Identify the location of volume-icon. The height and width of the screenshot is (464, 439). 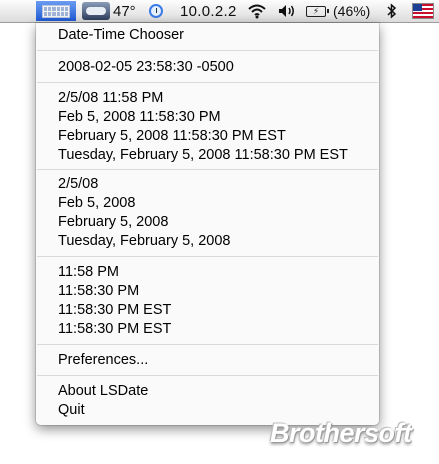
(287, 11).